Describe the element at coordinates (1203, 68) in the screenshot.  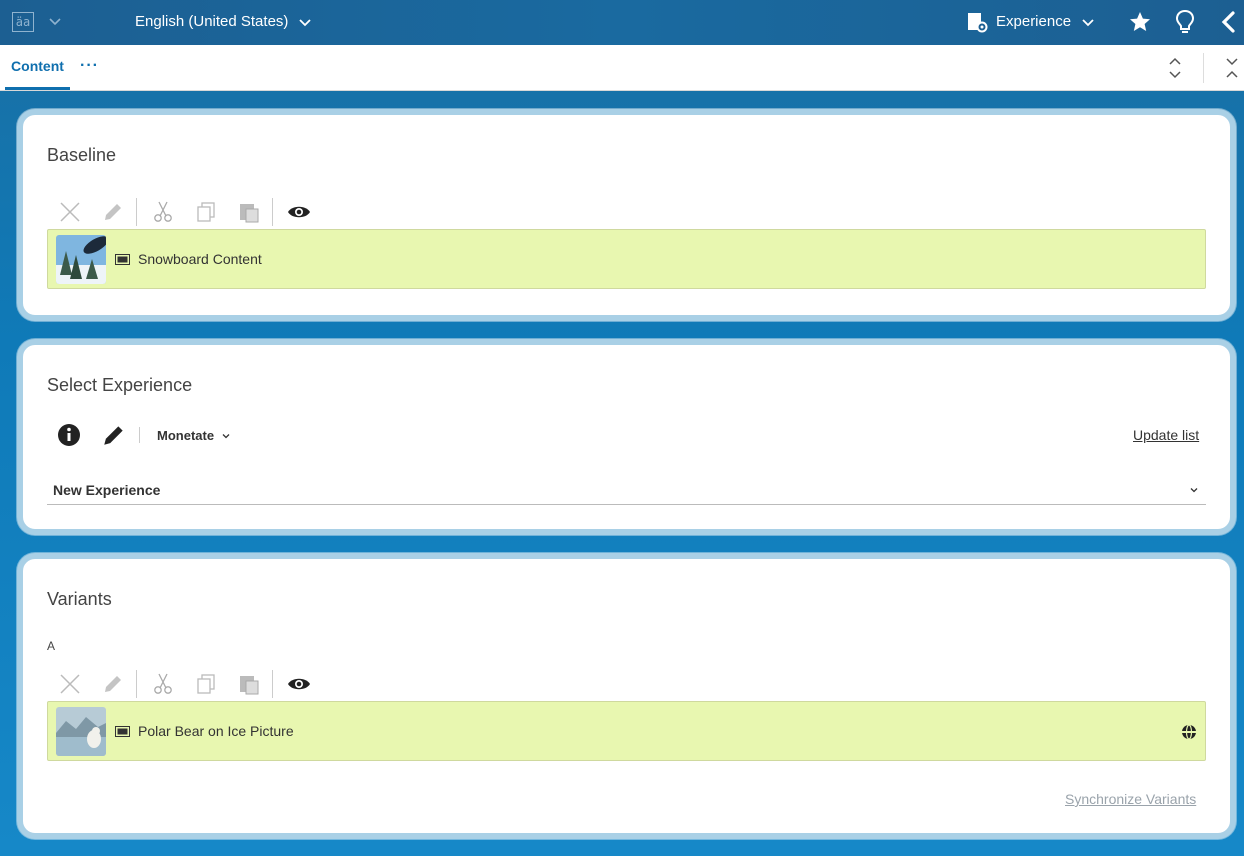
I see `divider` at that location.